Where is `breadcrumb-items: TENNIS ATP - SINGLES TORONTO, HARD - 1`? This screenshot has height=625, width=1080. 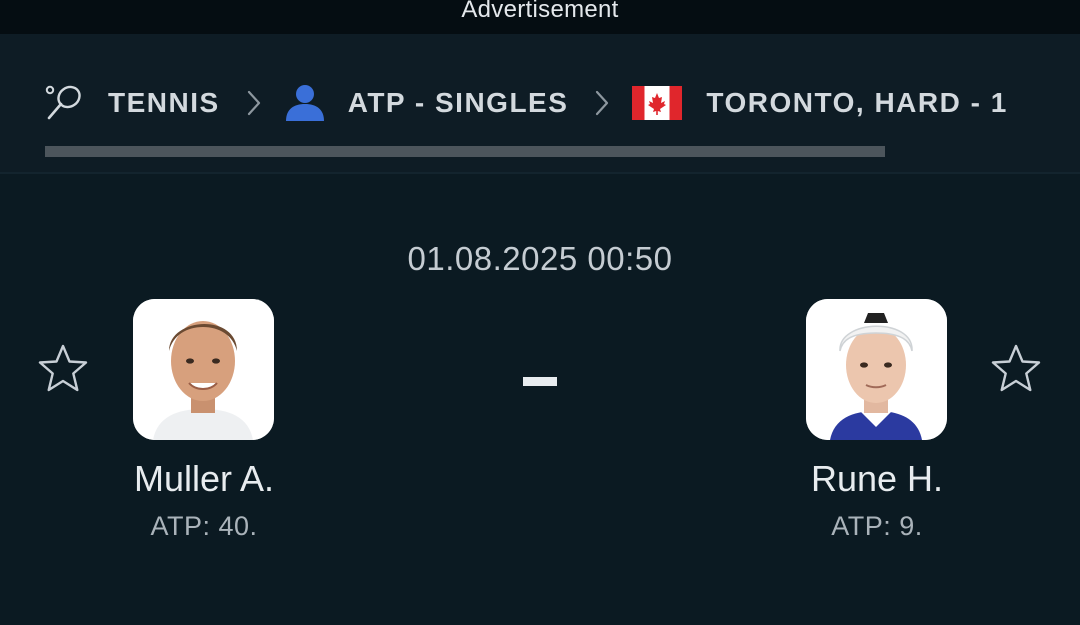
breadcrumb-items: TENNIS ATP - SINGLES TORONTO, HARD - 1 is located at coordinates (526, 103).